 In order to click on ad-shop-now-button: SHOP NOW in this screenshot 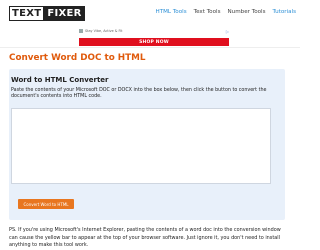, I will do `click(154, 42)`.